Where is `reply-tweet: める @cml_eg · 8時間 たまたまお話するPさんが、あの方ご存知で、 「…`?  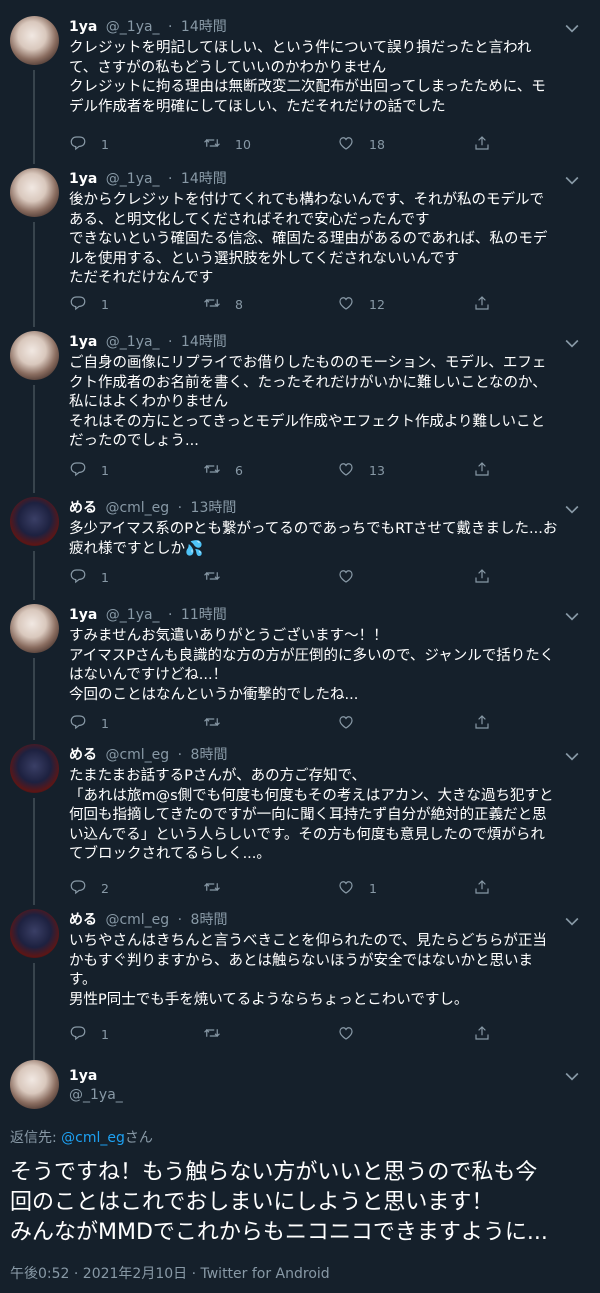
reply-tweet: める @cml_eg · 8時間 たまたまお話するPさんが、あの方ご存知で、 「… is located at coordinates (300, 816).